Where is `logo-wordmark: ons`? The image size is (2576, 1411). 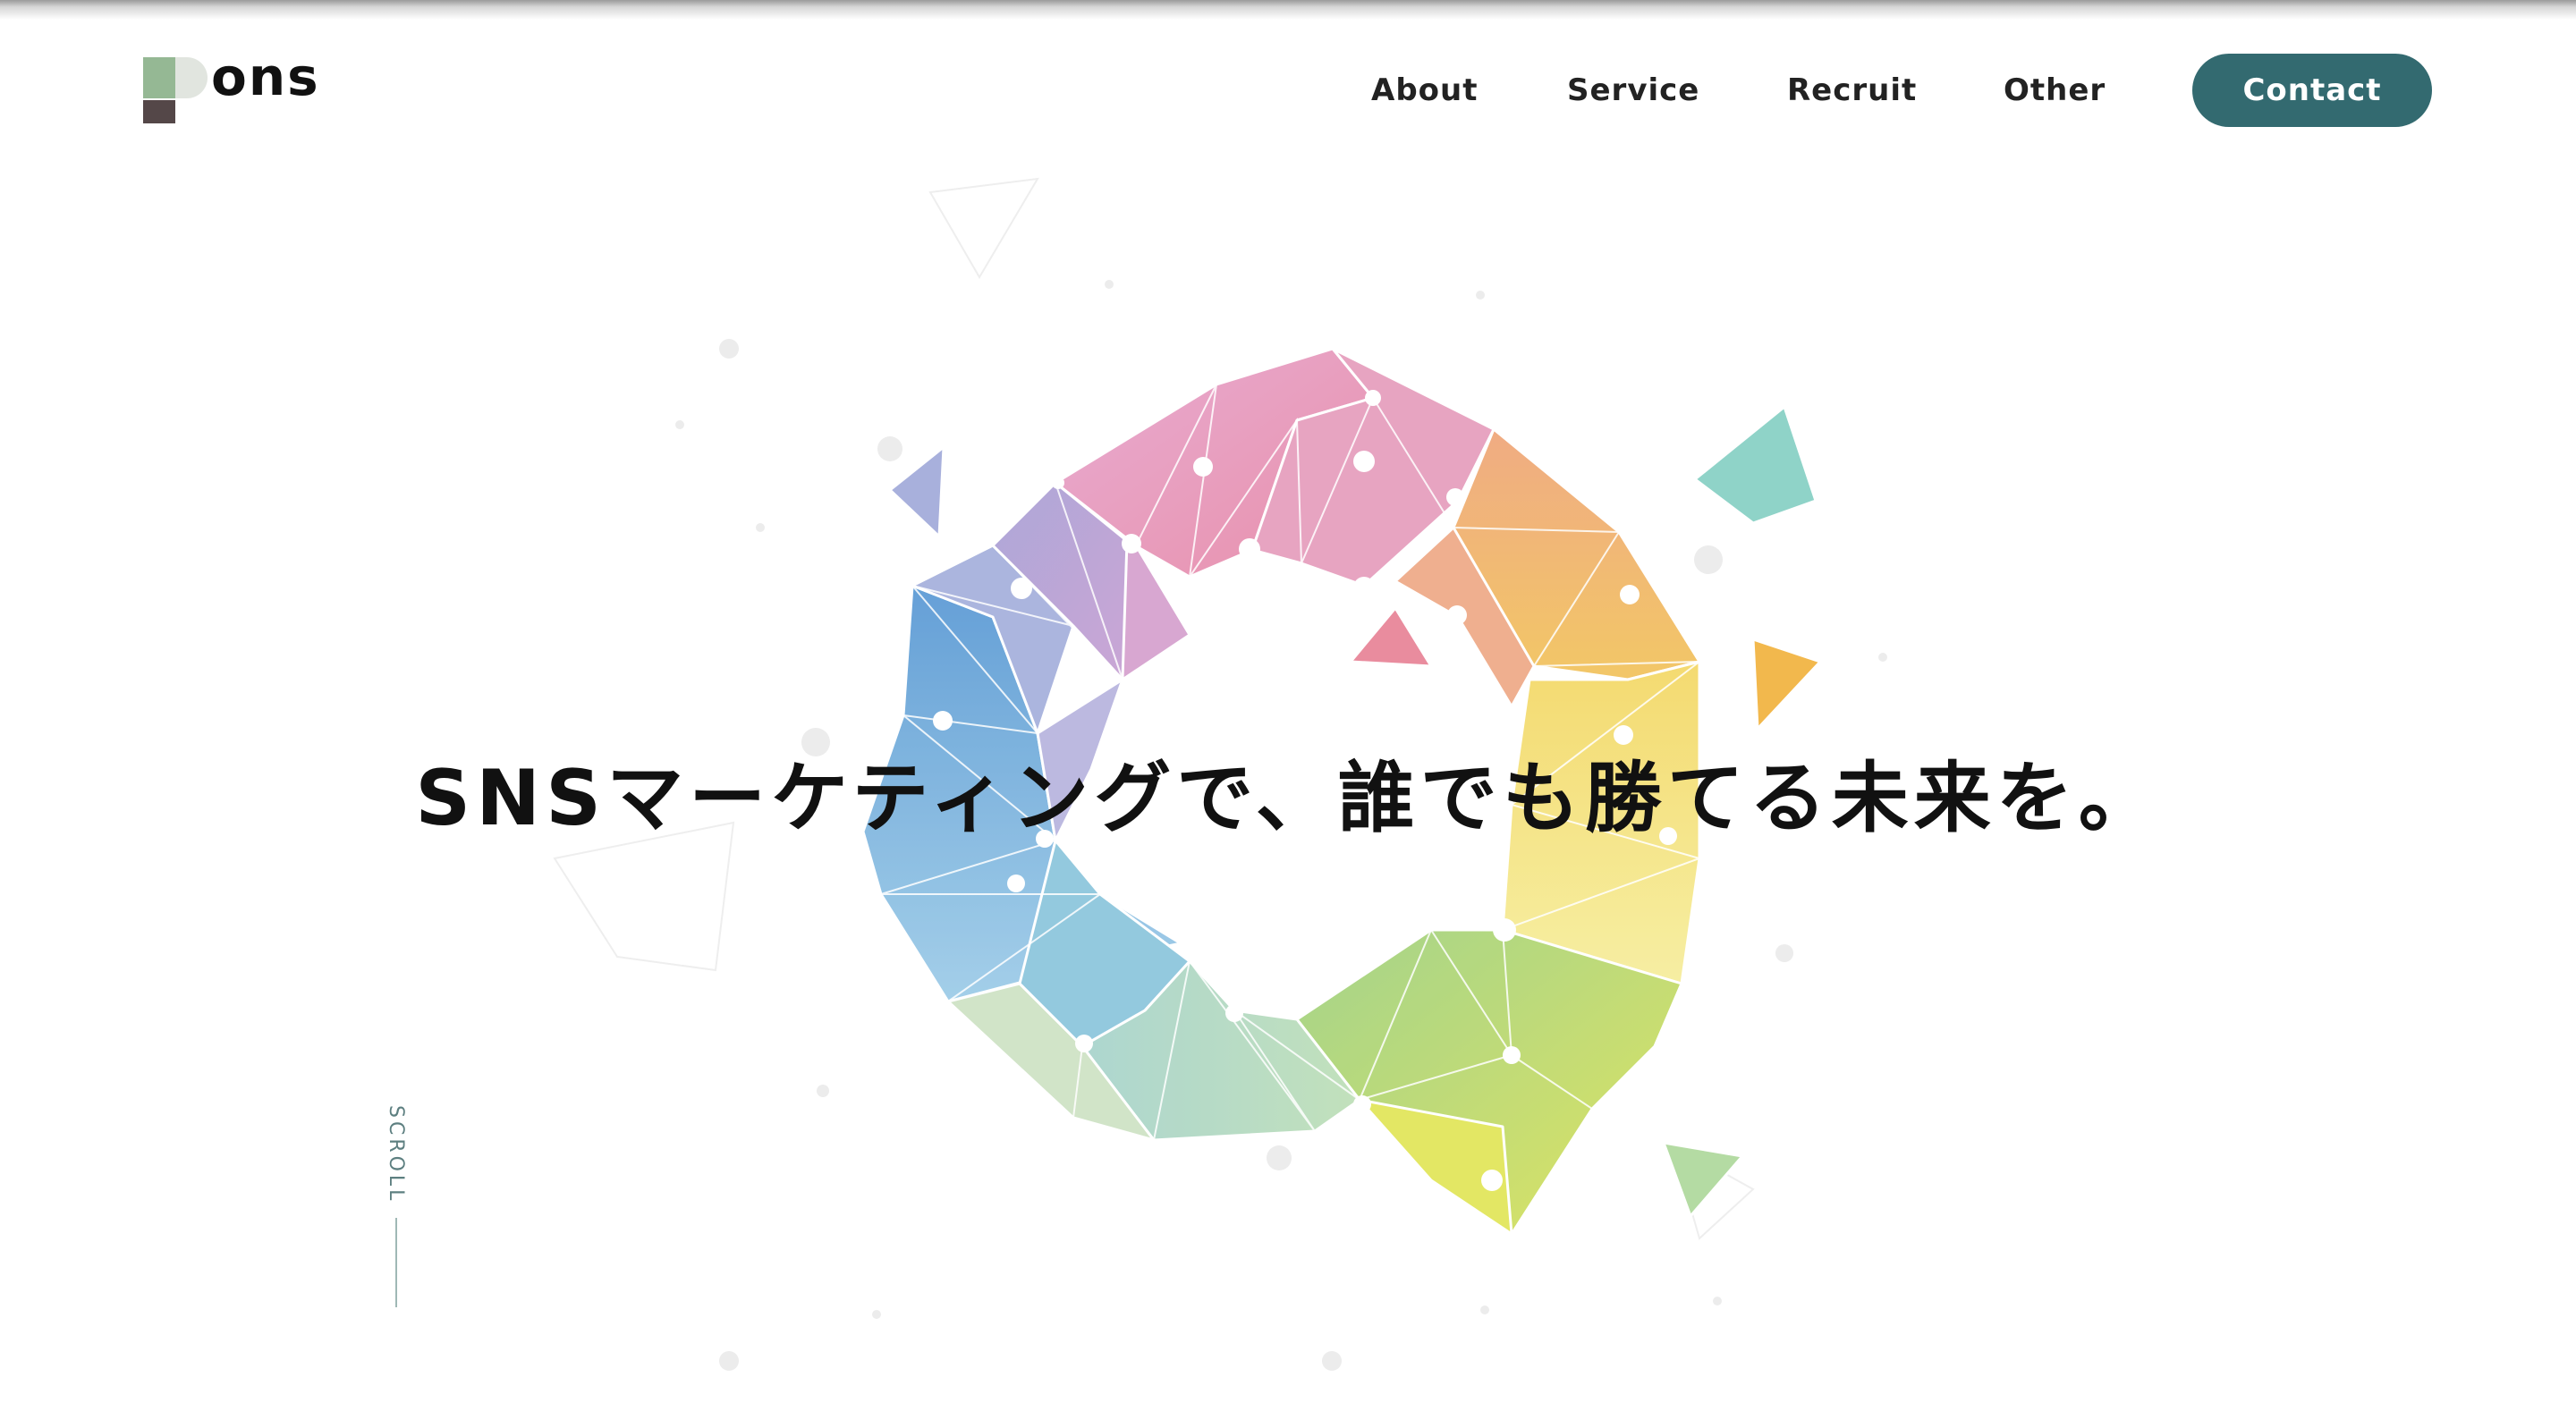
logo-wordmark: ons is located at coordinates (265, 77).